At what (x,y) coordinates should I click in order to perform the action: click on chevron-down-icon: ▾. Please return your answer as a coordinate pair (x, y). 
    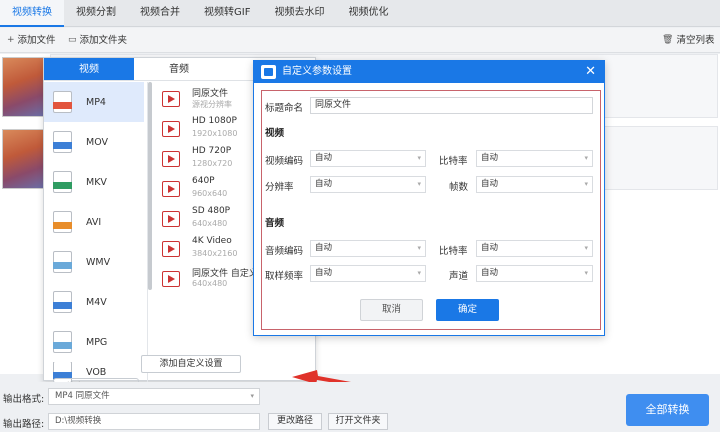
    Looking at the image, I should click on (252, 396).